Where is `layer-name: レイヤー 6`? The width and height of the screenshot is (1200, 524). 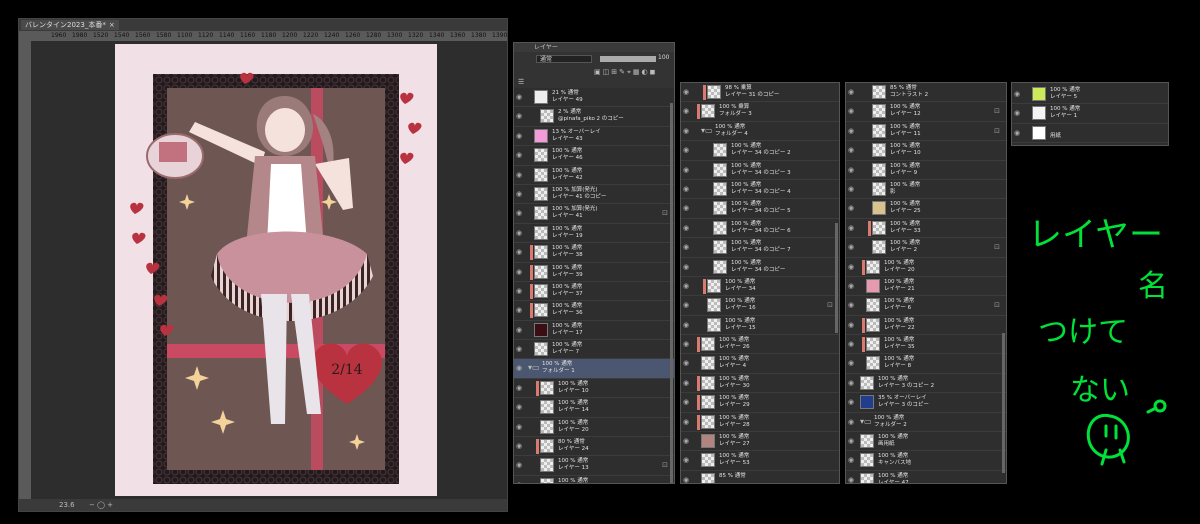
layer-name: レイヤー 6 is located at coordinates (897, 308).